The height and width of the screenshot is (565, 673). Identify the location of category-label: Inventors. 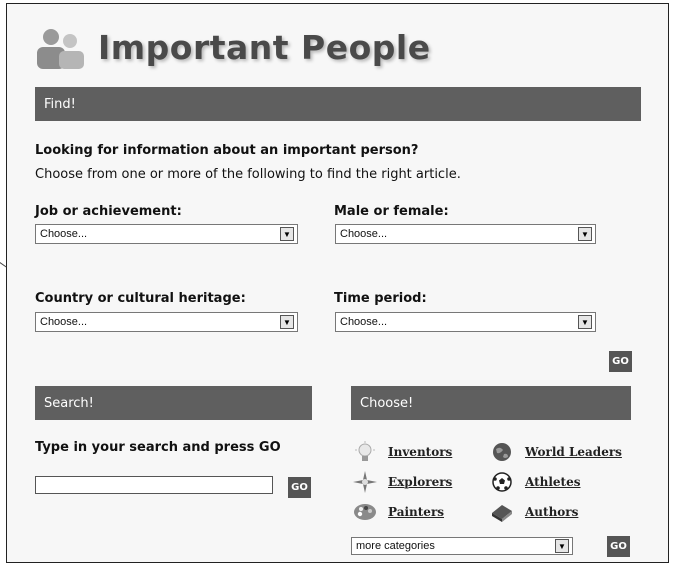
(420, 452).